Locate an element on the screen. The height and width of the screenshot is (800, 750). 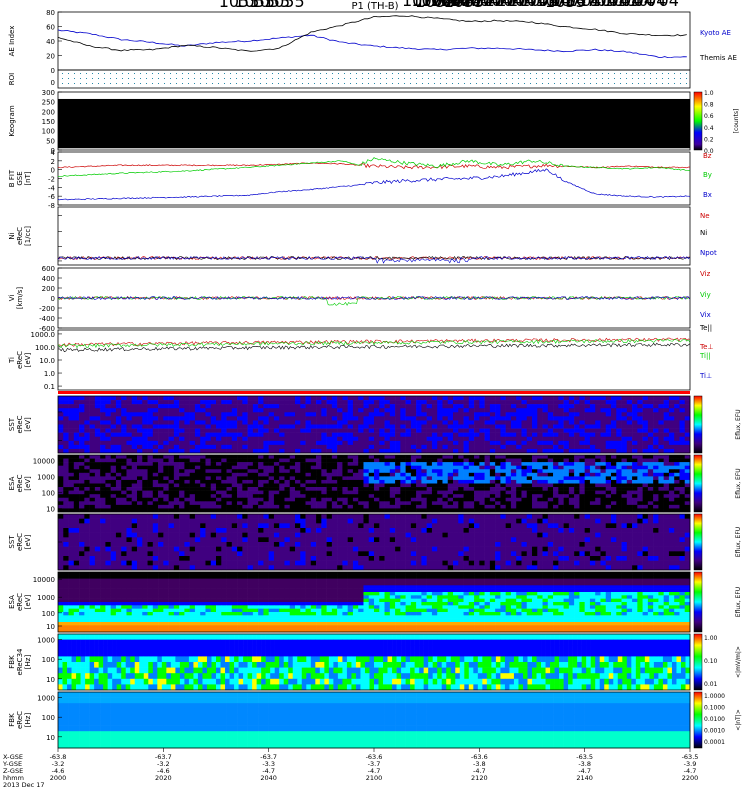
density-ylabel: Ni is located at coordinates (12, 235).